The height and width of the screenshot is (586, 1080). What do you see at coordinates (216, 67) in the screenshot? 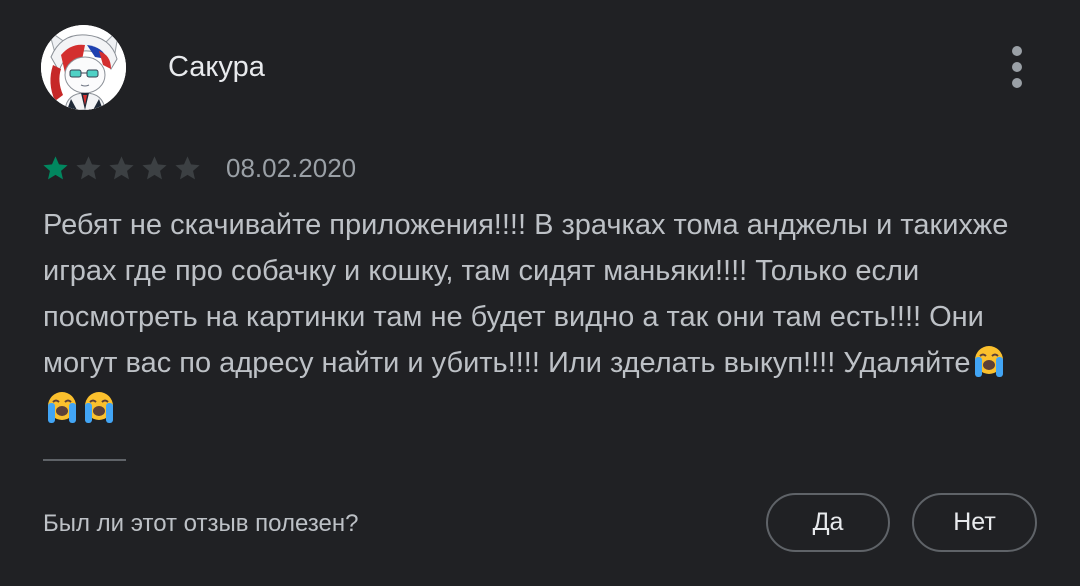
I see `author-name: Сакура` at bounding box center [216, 67].